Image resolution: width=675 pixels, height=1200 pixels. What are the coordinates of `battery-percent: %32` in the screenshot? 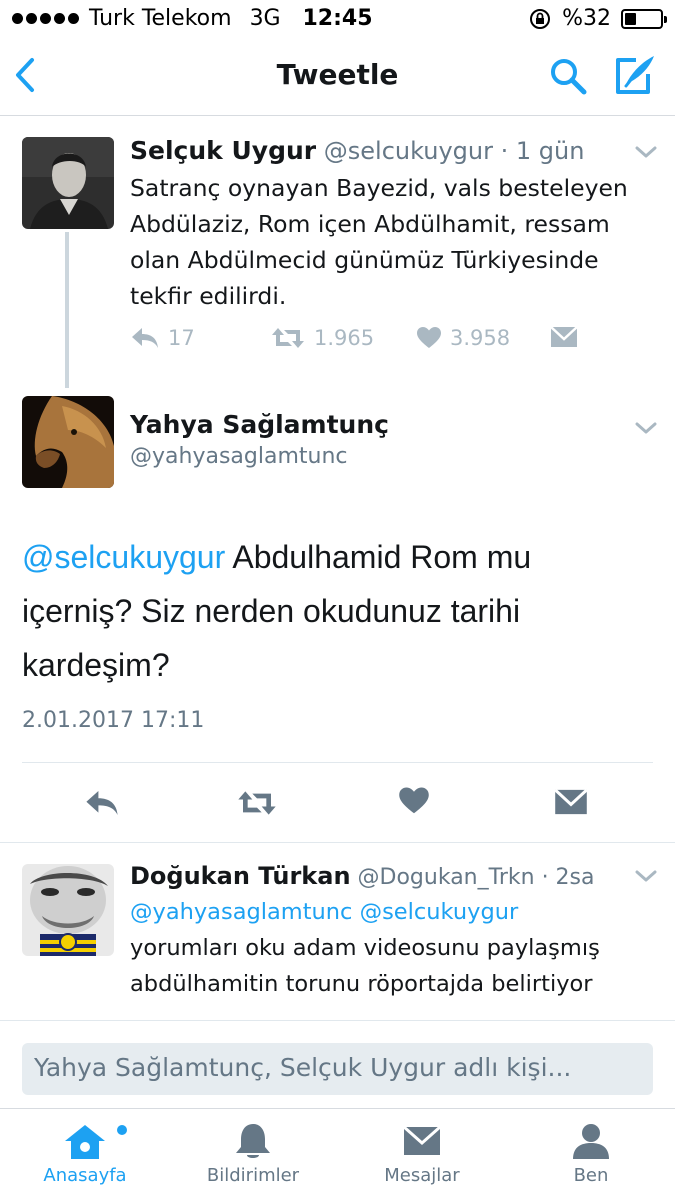 It's located at (586, 18).